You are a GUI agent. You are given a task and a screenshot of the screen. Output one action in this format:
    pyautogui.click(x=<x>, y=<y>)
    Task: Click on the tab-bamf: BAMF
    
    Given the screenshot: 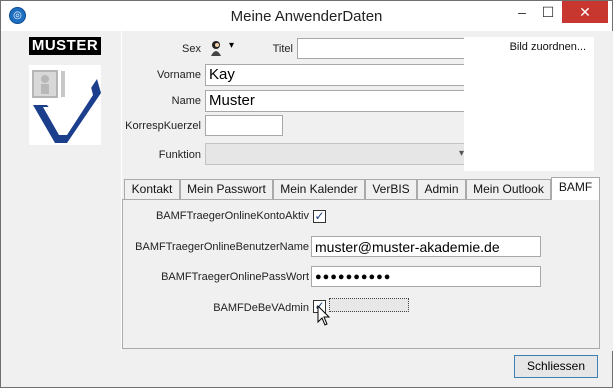 What is the action you would take?
    pyautogui.click(x=575, y=188)
    